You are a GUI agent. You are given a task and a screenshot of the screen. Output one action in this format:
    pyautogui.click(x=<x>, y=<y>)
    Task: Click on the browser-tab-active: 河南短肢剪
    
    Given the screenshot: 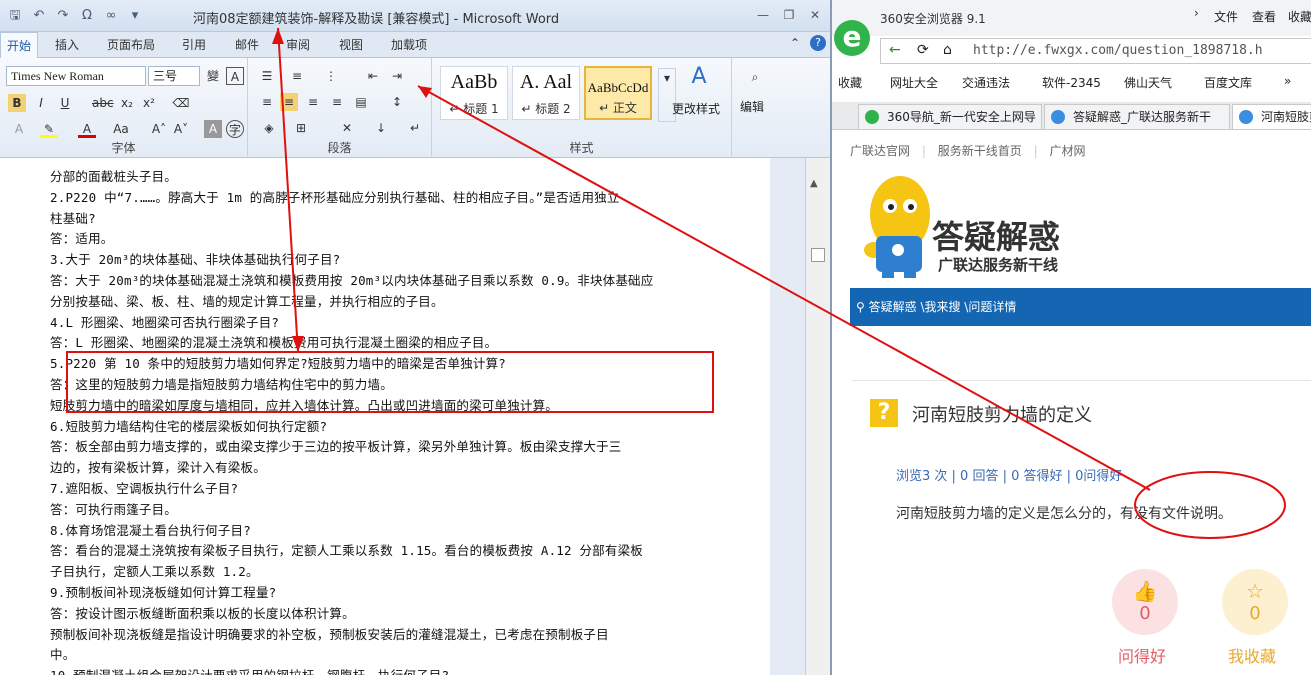 What is the action you would take?
    pyautogui.click(x=1271, y=117)
    